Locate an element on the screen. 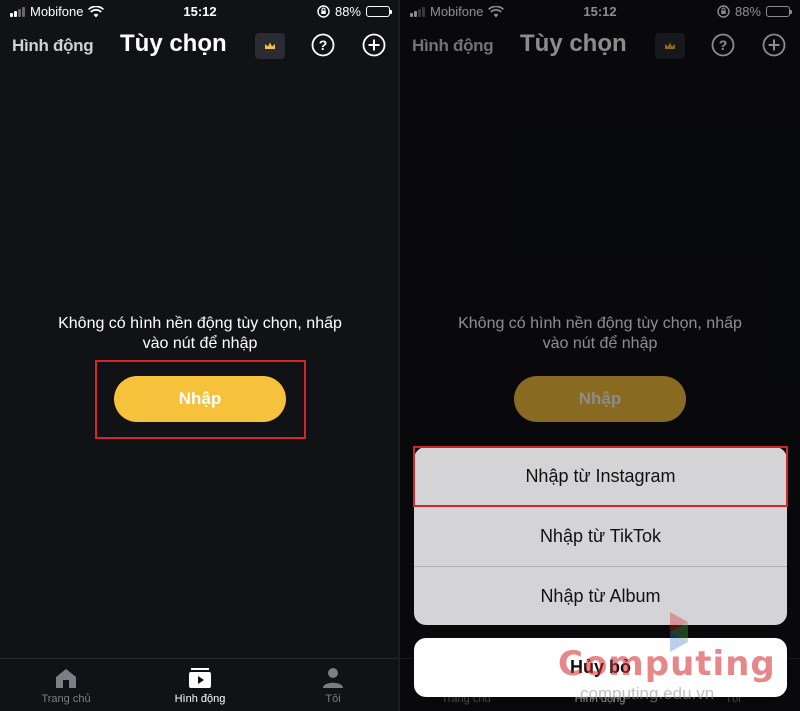 The width and height of the screenshot is (800, 711). help-icon: ? is located at coordinates (323, 45).